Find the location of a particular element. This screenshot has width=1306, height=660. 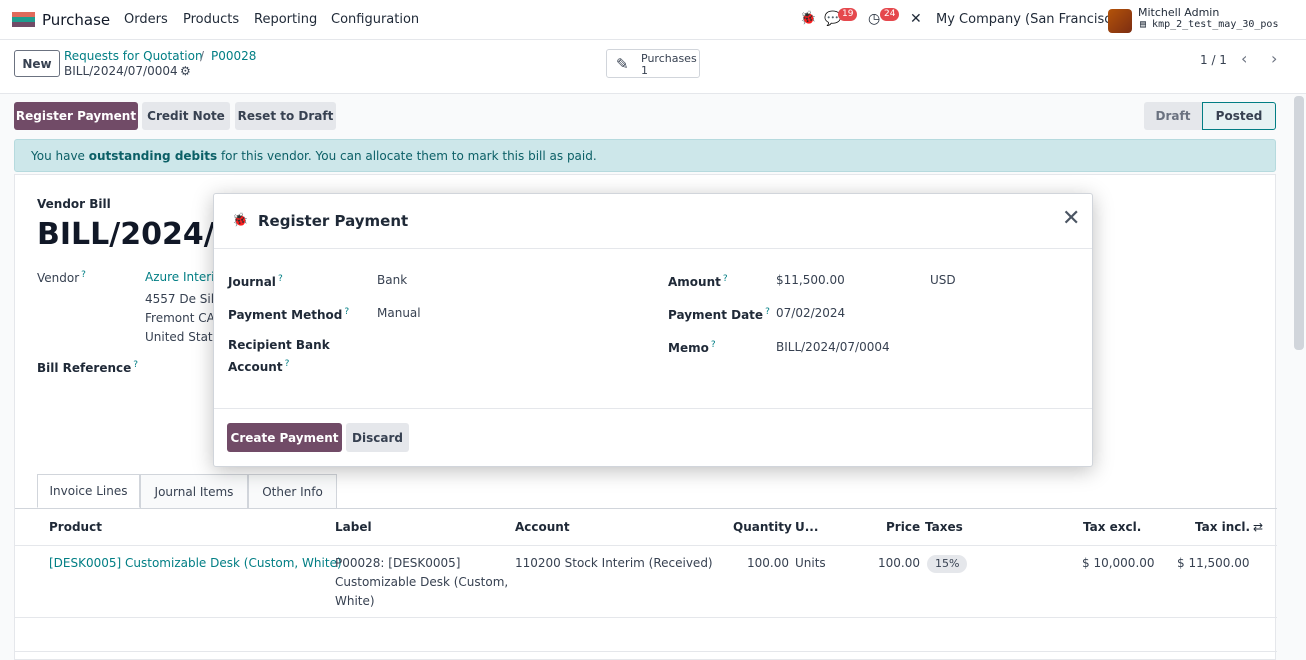

payment-method-help-icon: ? is located at coordinates (346, 312).